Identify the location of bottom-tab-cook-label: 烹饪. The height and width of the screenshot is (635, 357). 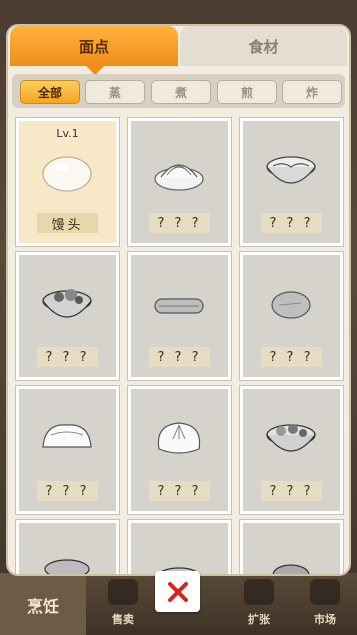
(42, 606).